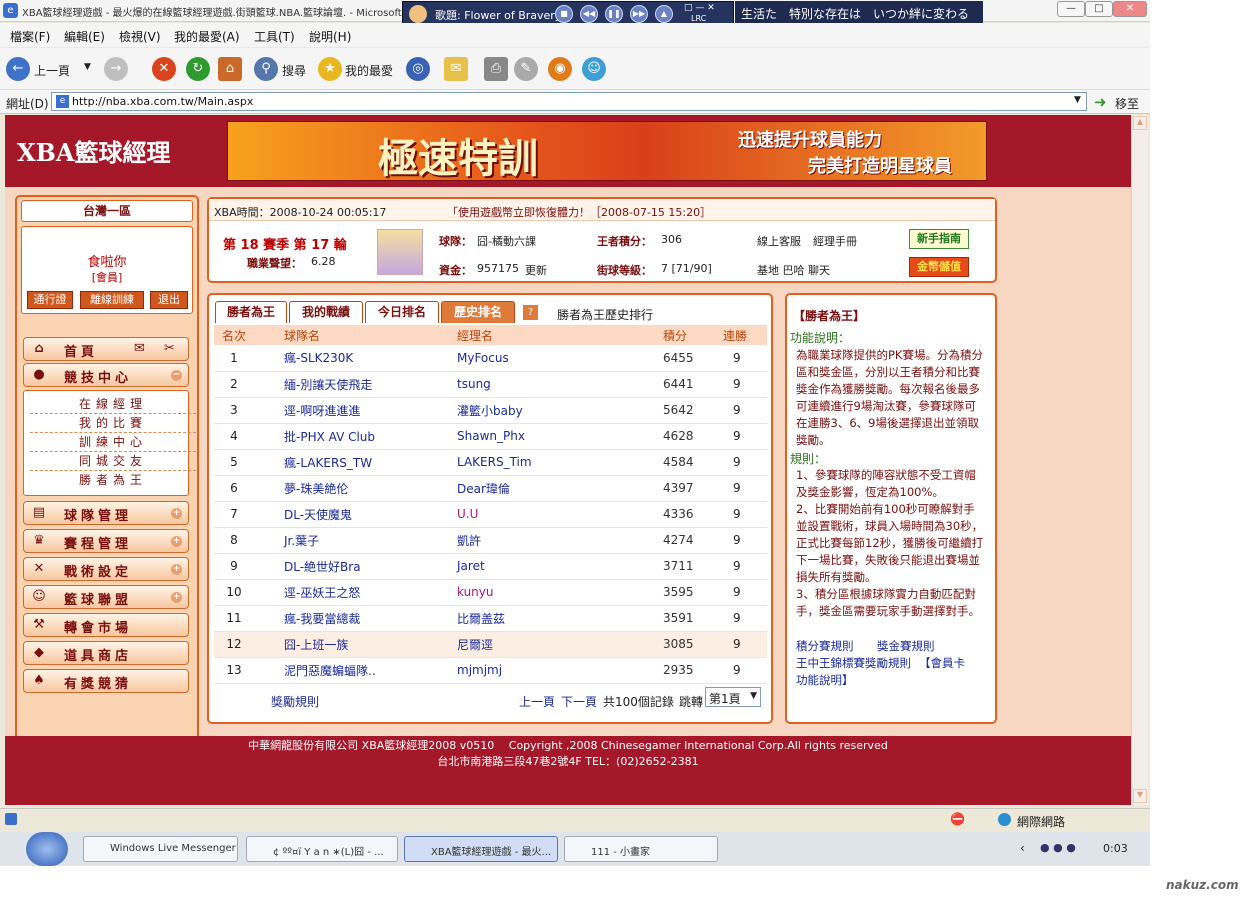 The image size is (1260, 900). I want to click on pause-icon: ❚❚, so click(614, 14).